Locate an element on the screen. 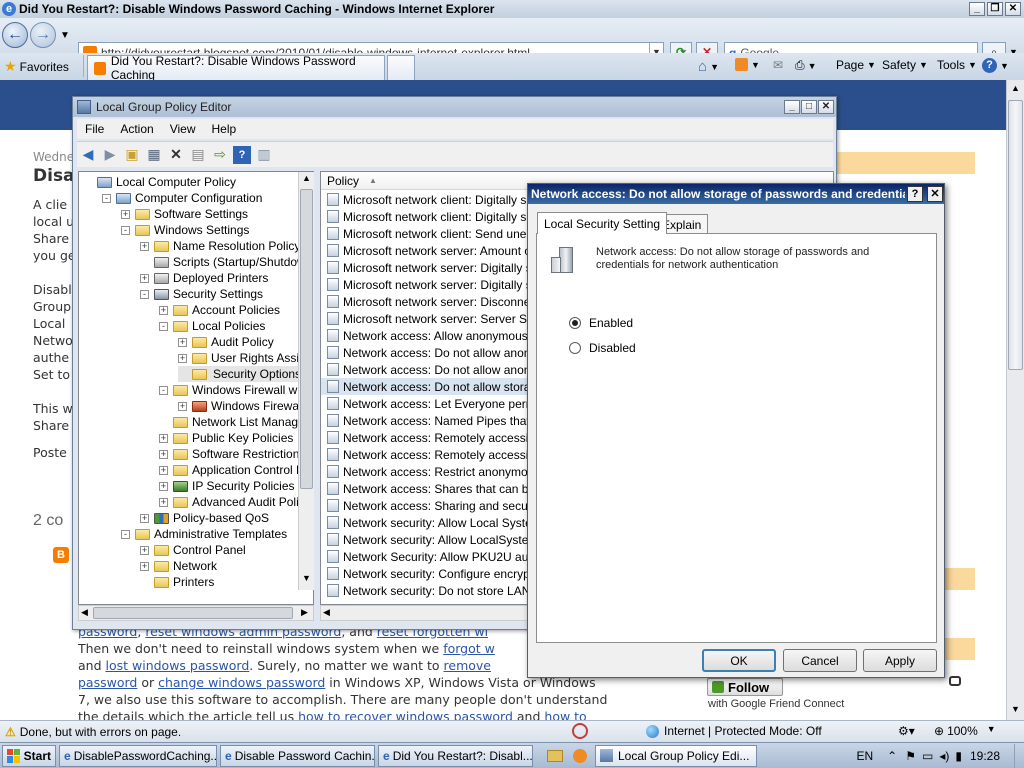  tree-node: +User Rights Assignme is located at coordinates (245, 358).